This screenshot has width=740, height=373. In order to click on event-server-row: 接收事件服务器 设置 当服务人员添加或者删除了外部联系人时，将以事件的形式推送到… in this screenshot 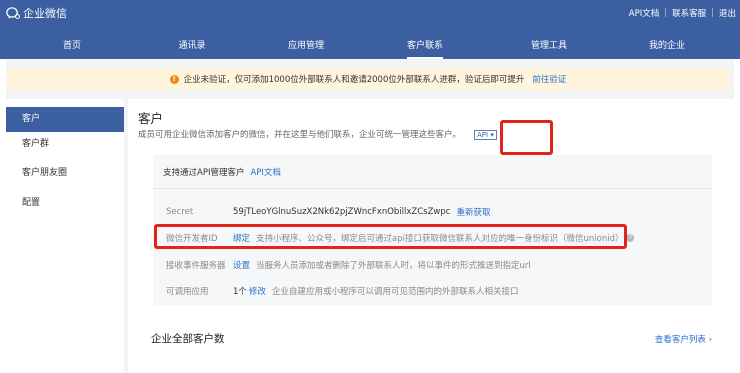, I will do `click(348, 265)`.